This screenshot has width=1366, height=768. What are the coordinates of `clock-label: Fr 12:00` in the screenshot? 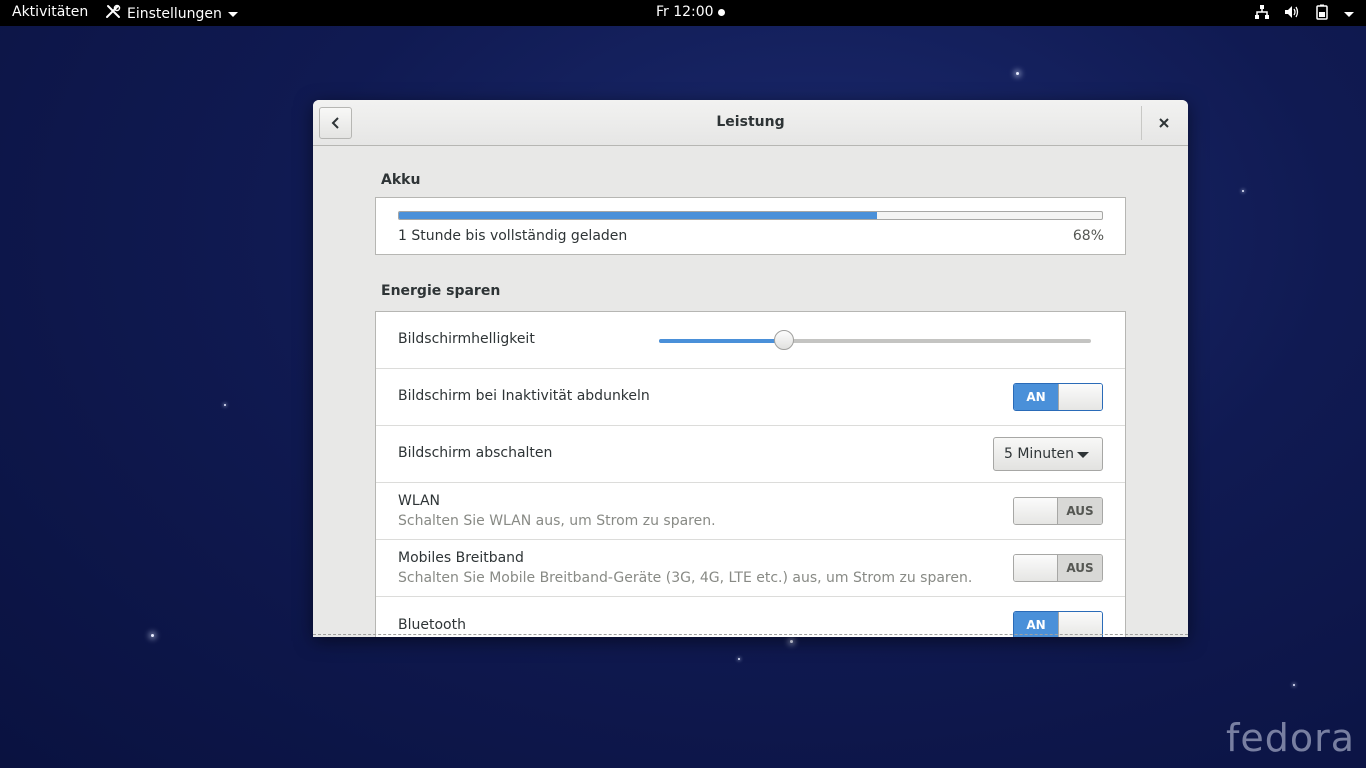 It's located at (685, 12).